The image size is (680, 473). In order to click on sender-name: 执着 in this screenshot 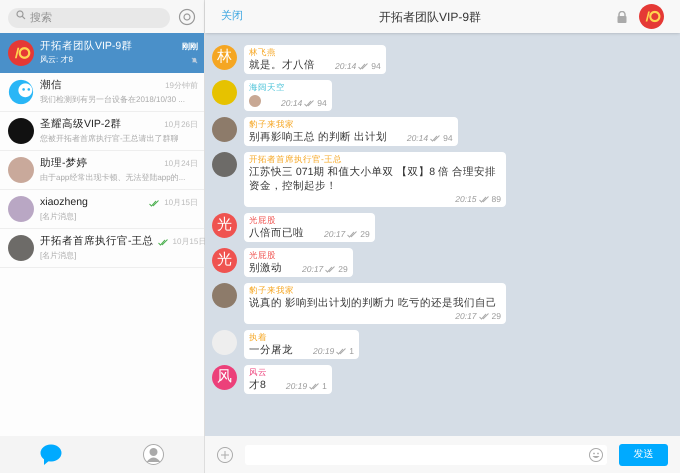, I will do `click(258, 337)`.